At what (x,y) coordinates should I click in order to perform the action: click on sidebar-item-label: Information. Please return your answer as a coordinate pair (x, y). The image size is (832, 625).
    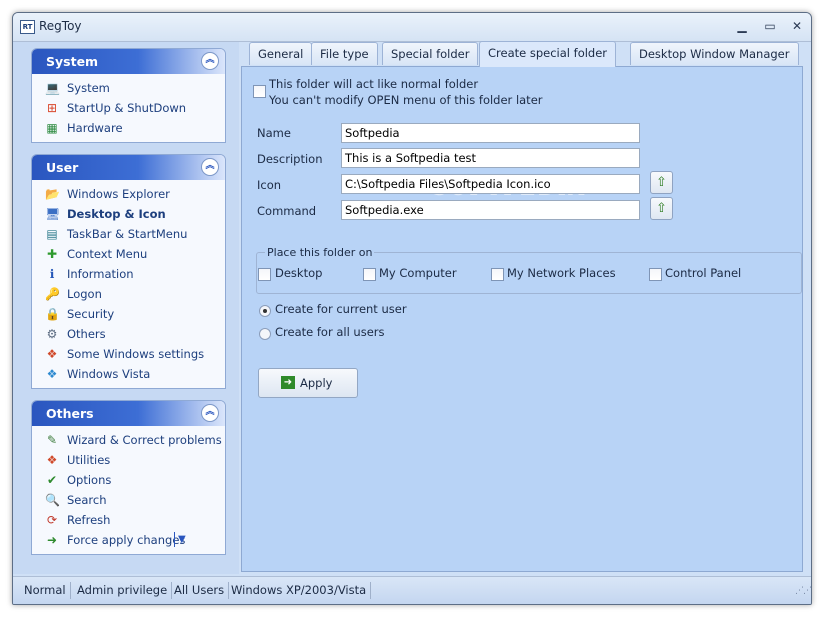
    Looking at the image, I should click on (100, 274).